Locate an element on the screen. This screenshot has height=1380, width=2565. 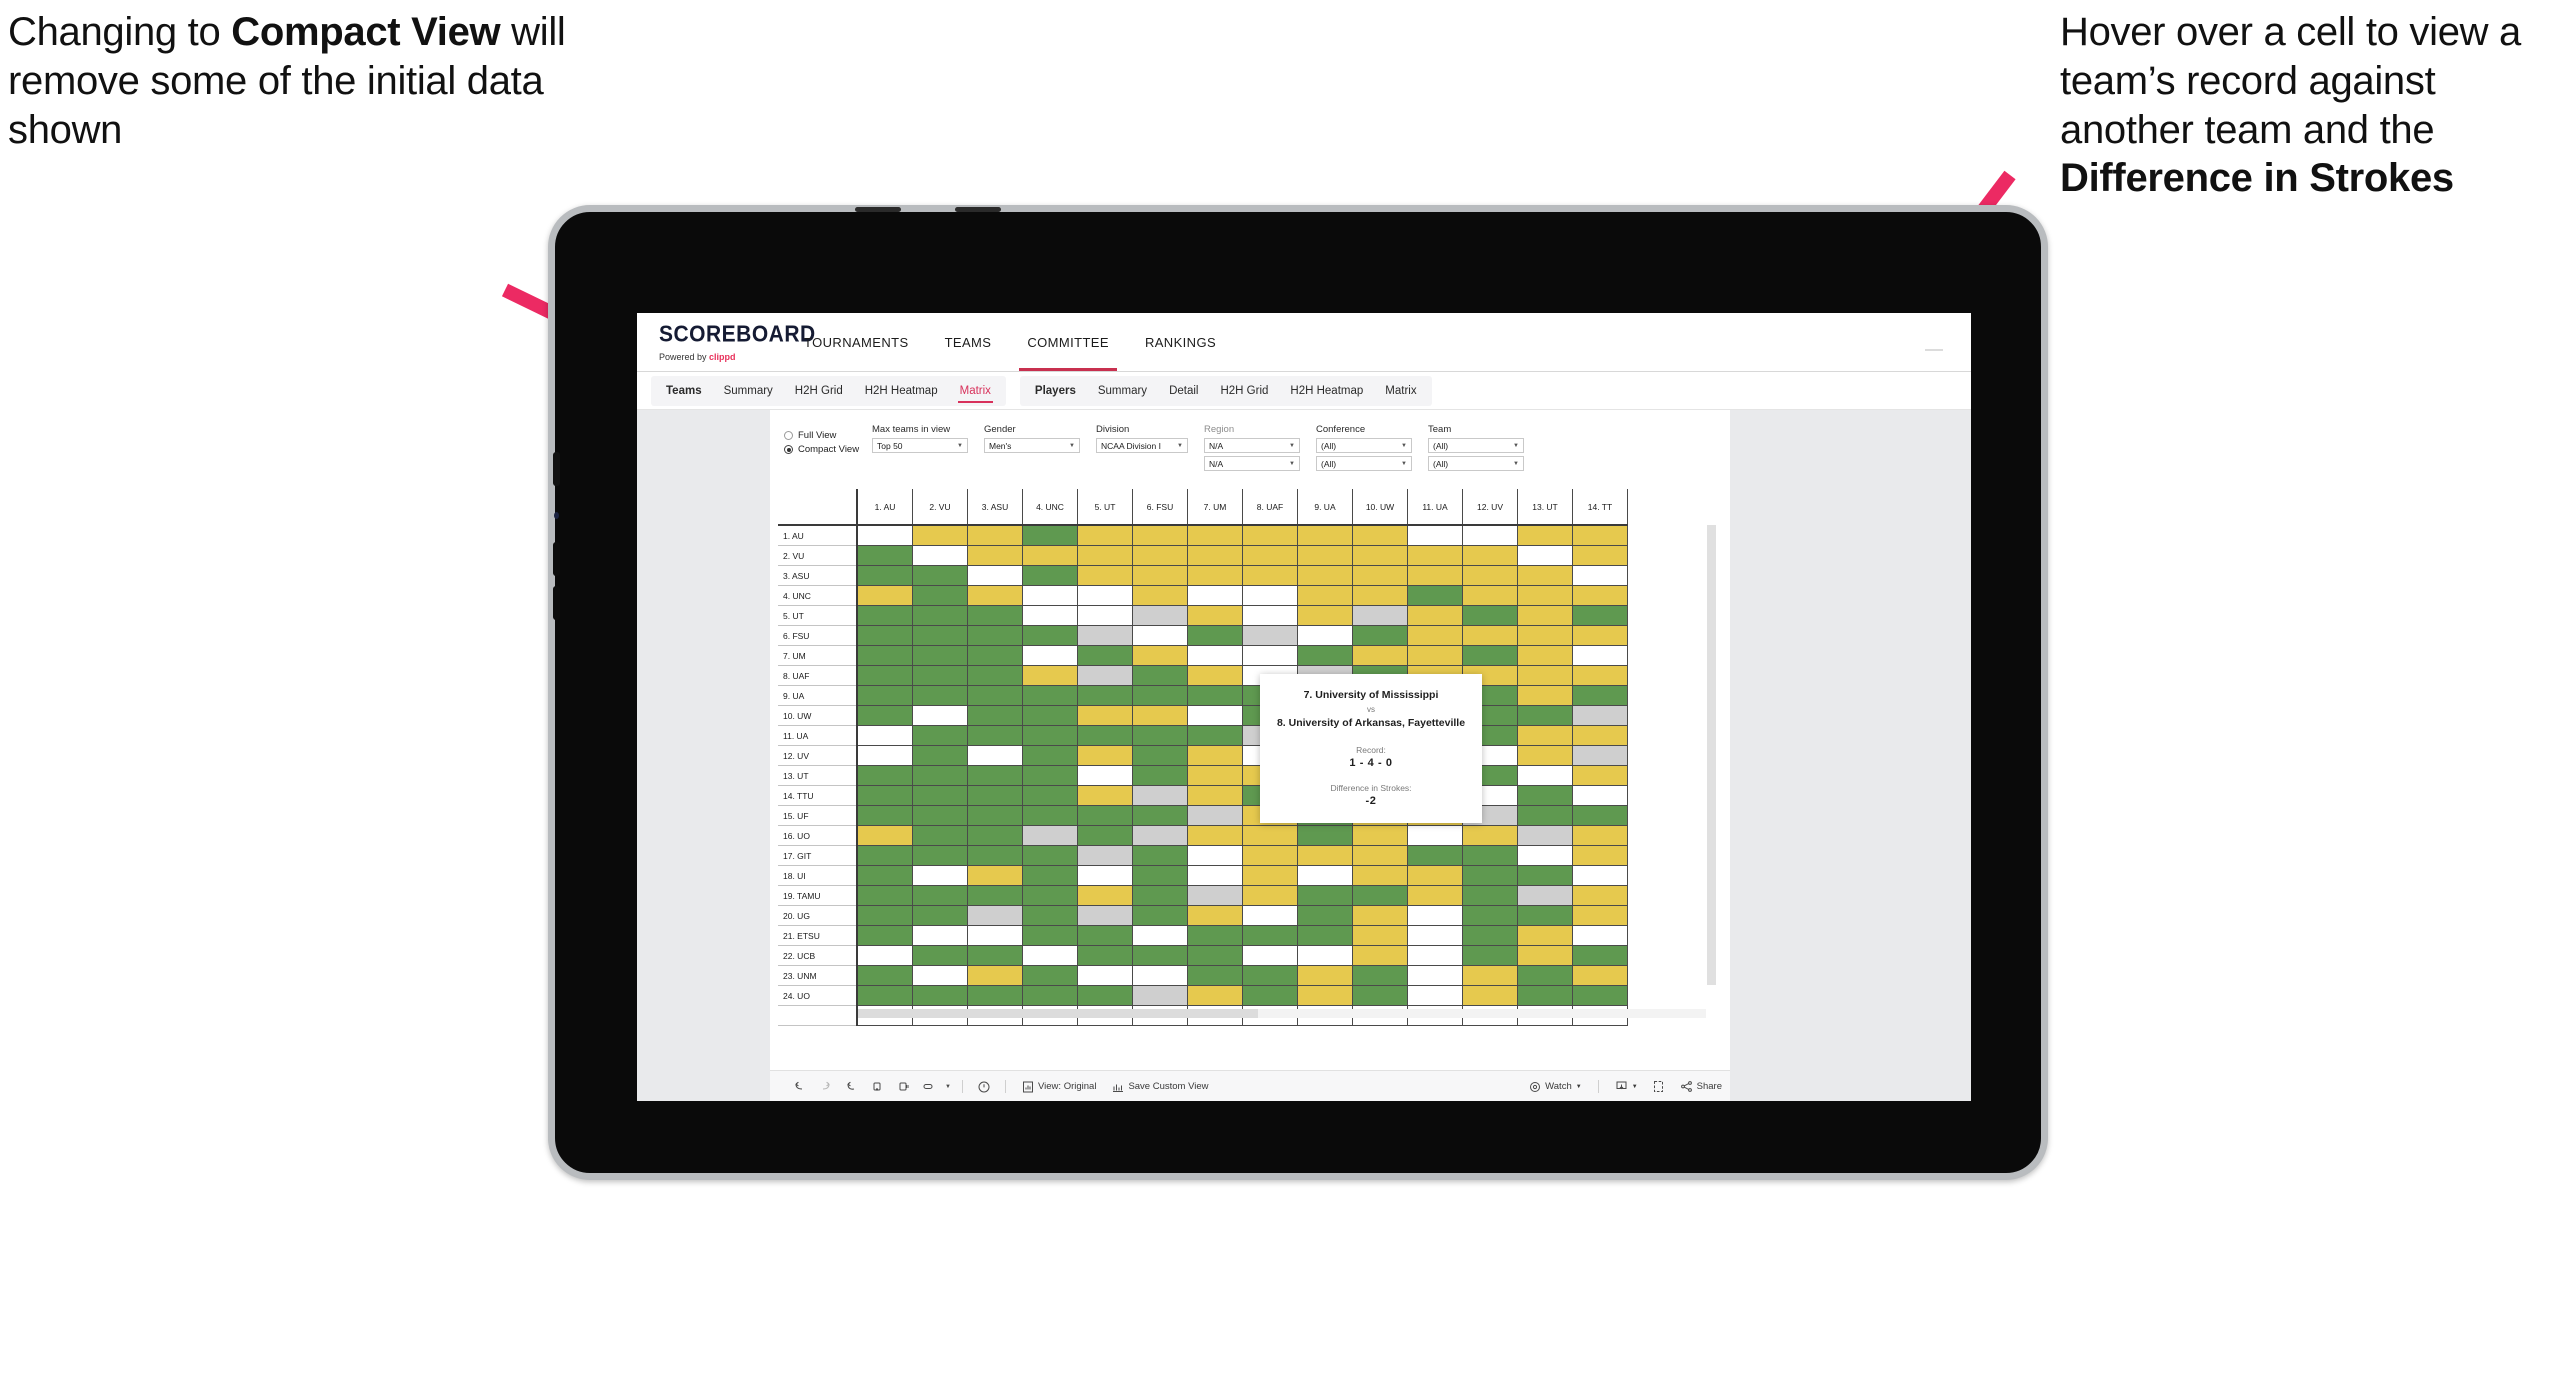
download-button: ▼ is located at coordinates (1626, 1086).